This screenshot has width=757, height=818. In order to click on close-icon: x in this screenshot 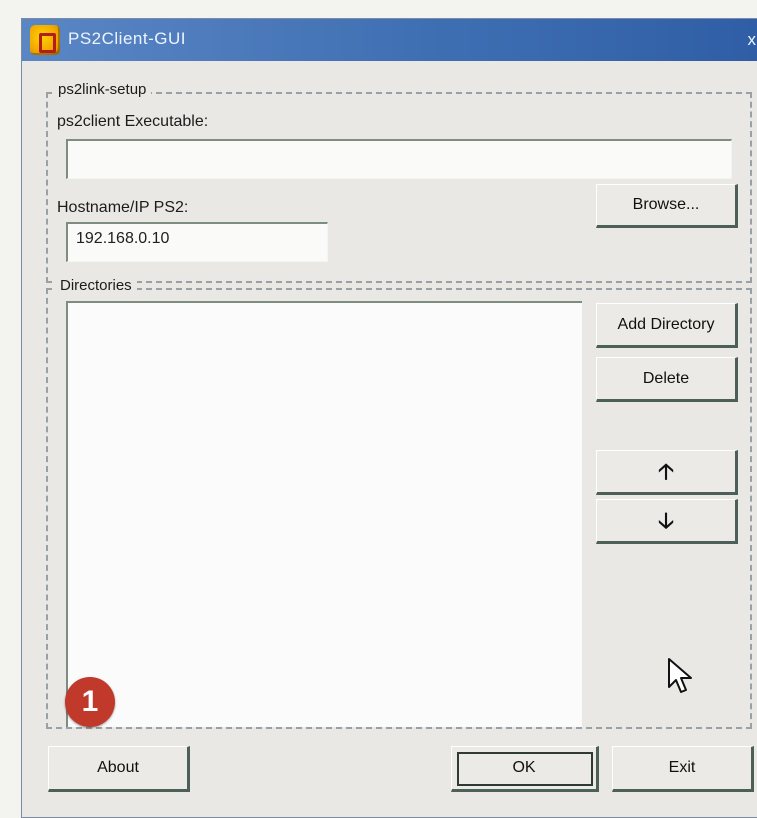, I will do `click(752, 40)`.